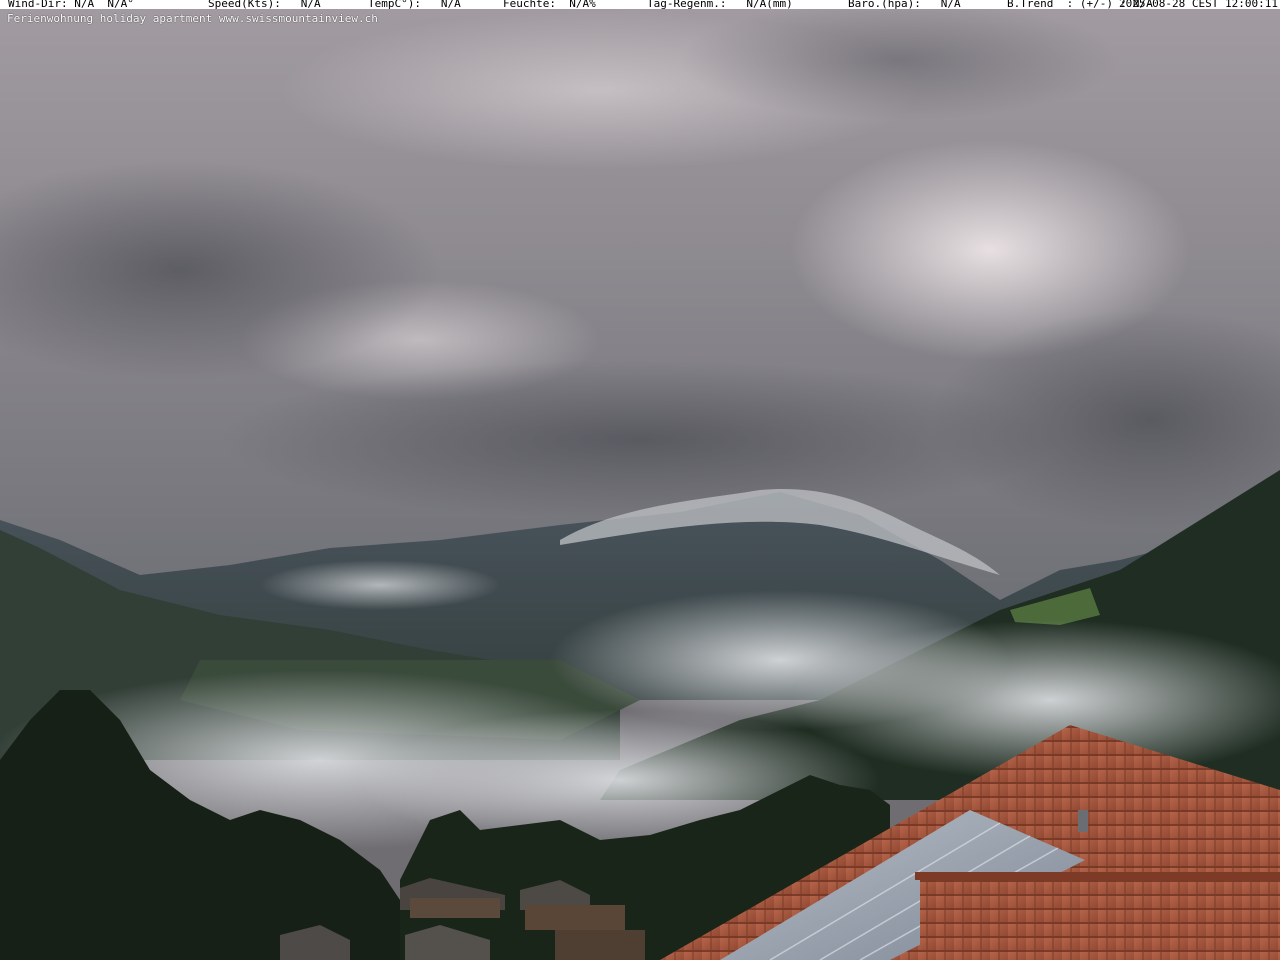 This screenshot has width=1280, height=960. Describe the element at coordinates (414, 4) in the screenshot. I see `temperature-readout: TempC°): N/A` at that location.